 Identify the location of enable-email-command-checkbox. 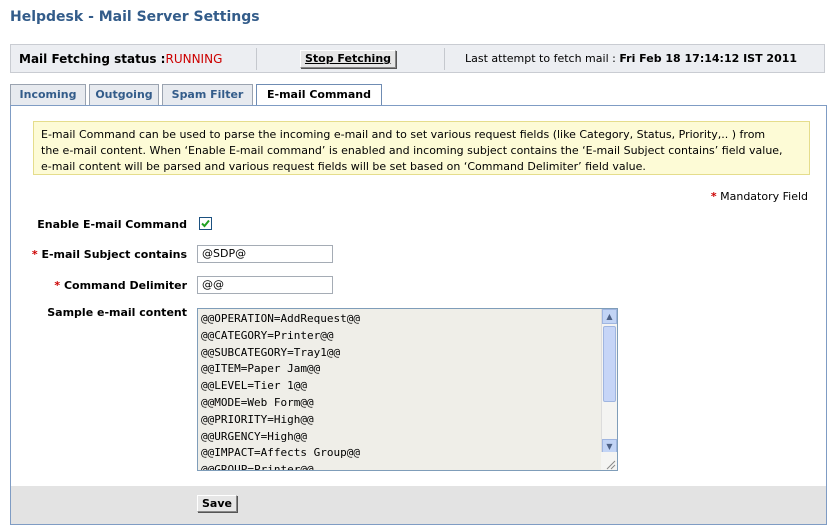
(205, 223).